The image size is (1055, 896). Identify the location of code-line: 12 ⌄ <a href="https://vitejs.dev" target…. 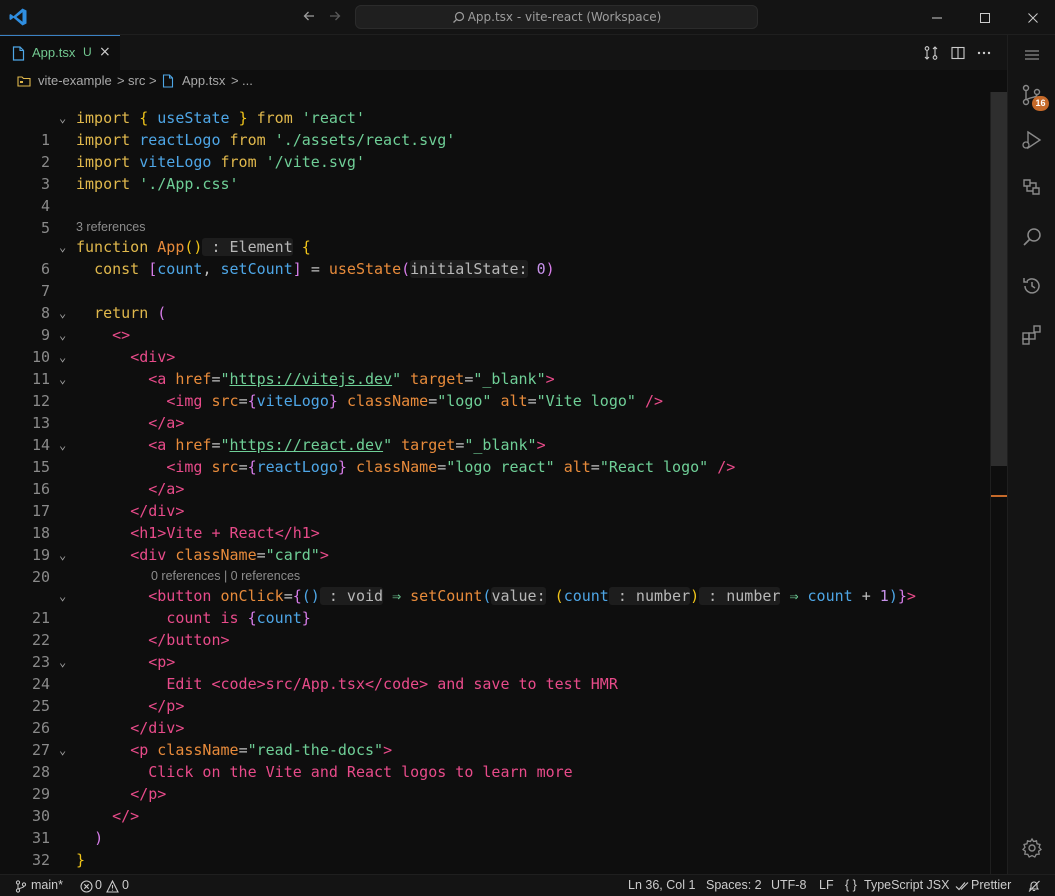
(495, 389).